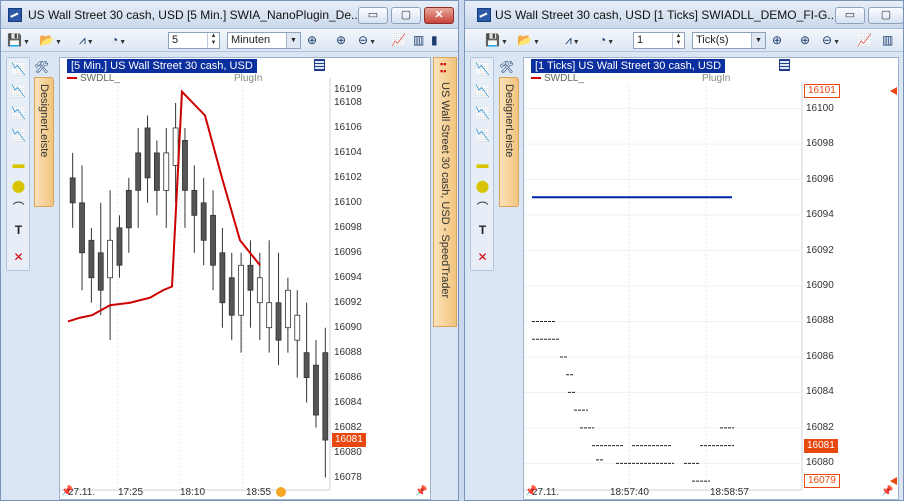  What do you see at coordinates (659, 40) in the screenshot?
I see `period-value-input: 1 ▲ ▼` at bounding box center [659, 40].